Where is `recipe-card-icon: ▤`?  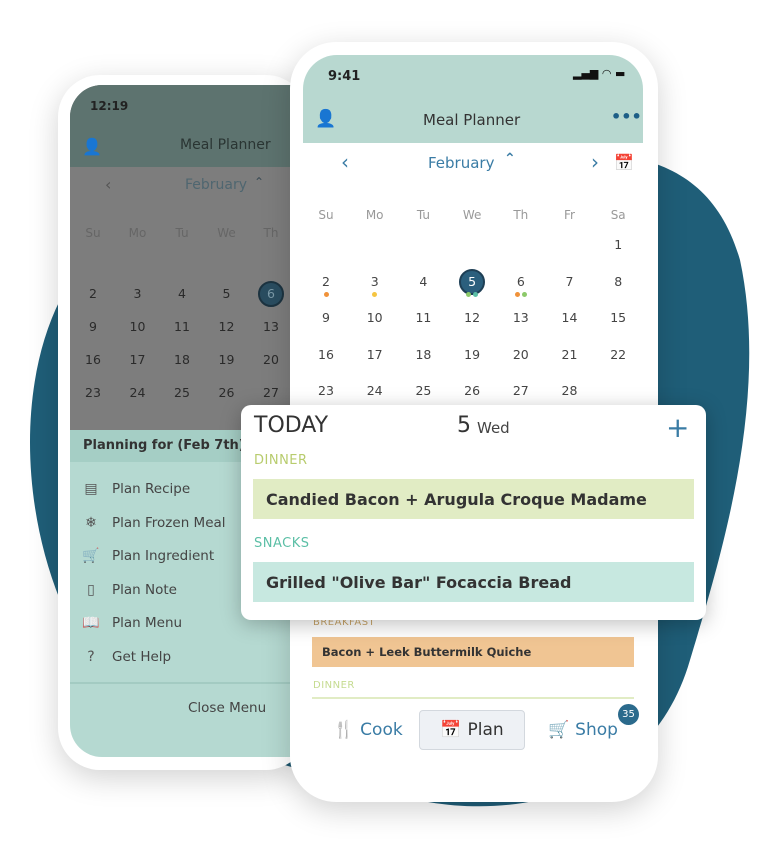 recipe-card-icon: ▤ is located at coordinates (91, 489).